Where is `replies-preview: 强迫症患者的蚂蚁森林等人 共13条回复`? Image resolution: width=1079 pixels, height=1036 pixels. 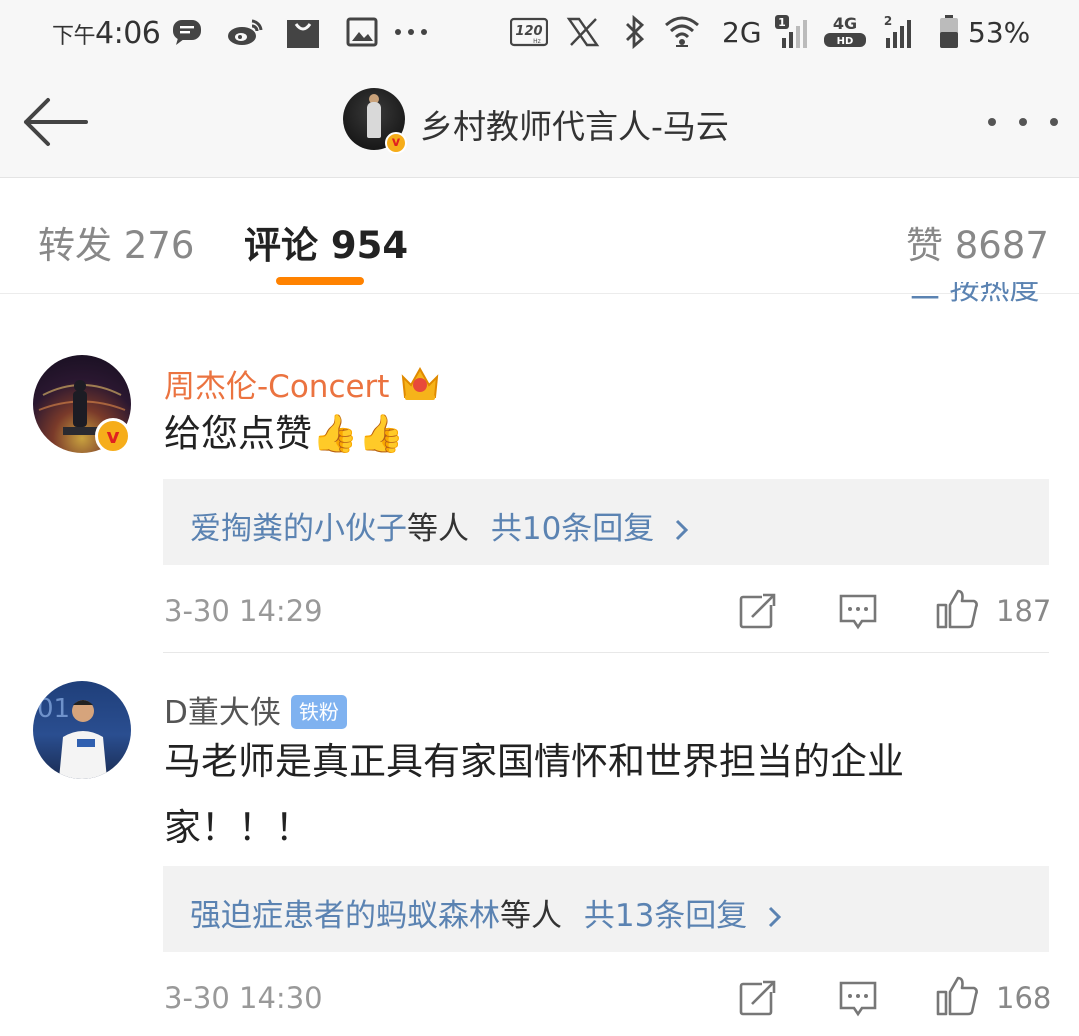 replies-preview: 强迫症患者的蚂蚁森林等人 共13条回复 is located at coordinates (606, 909).